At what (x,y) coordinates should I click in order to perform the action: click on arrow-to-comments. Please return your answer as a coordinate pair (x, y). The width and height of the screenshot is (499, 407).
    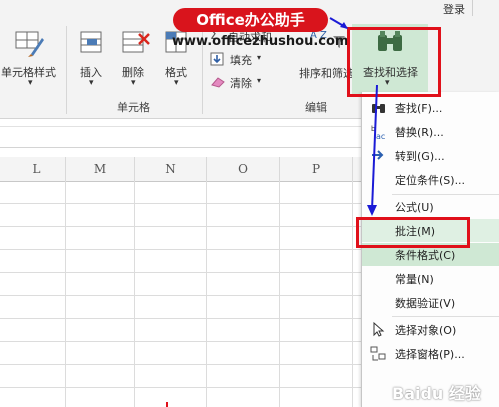
    Looking at the image, I should click on (374, 147).